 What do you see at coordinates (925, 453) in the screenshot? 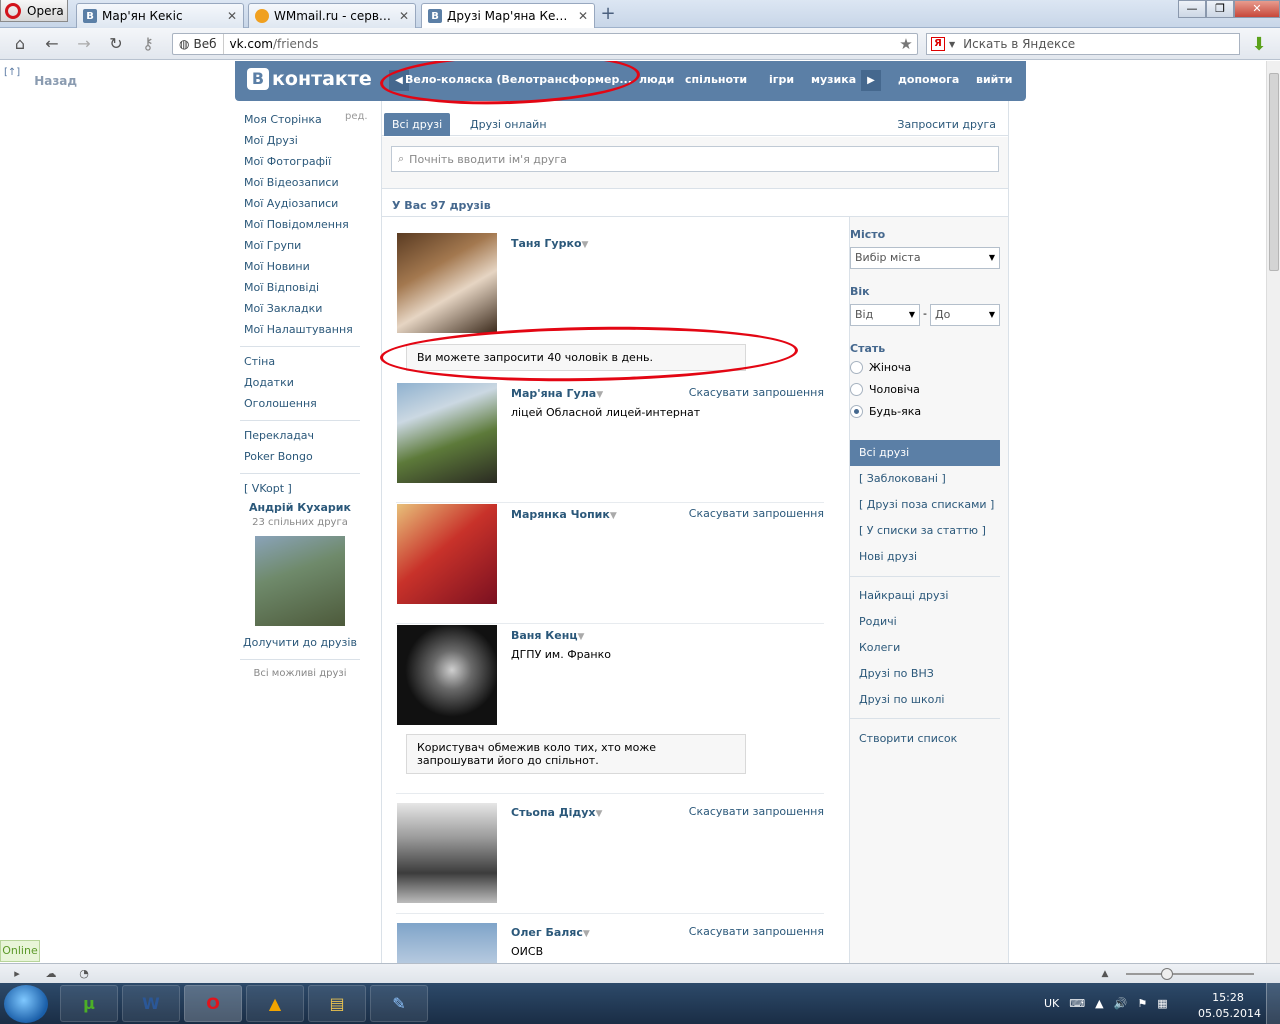
I see `list-all-friends: Всі друзі` at bounding box center [925, 453].